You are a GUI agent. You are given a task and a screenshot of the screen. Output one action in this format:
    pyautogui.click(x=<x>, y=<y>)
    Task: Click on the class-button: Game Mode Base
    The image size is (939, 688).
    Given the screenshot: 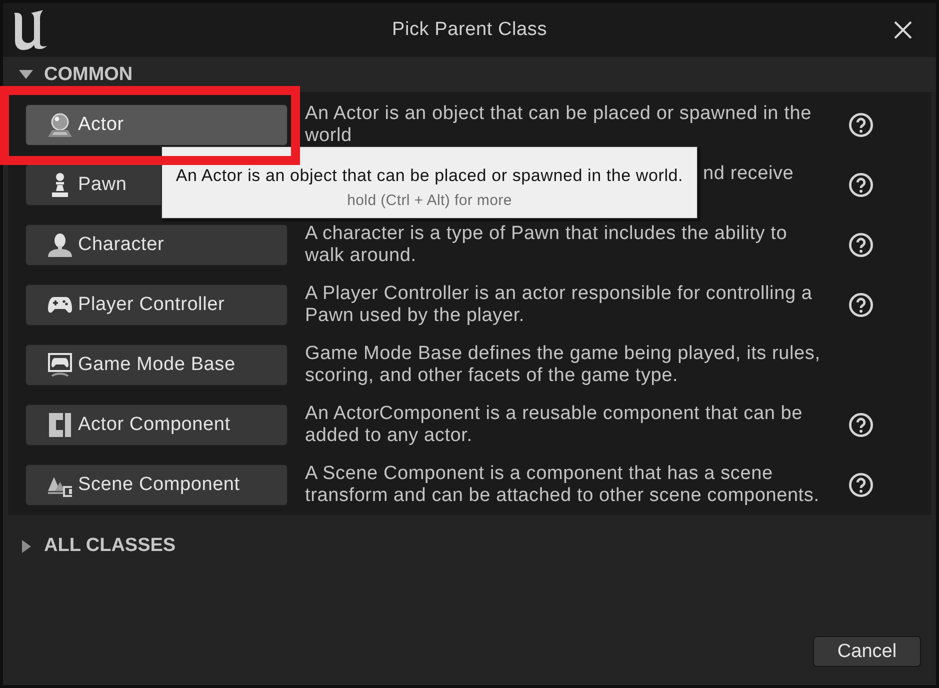 What is the action you would take?
    pyautogui.click(x=156, y=365)
    